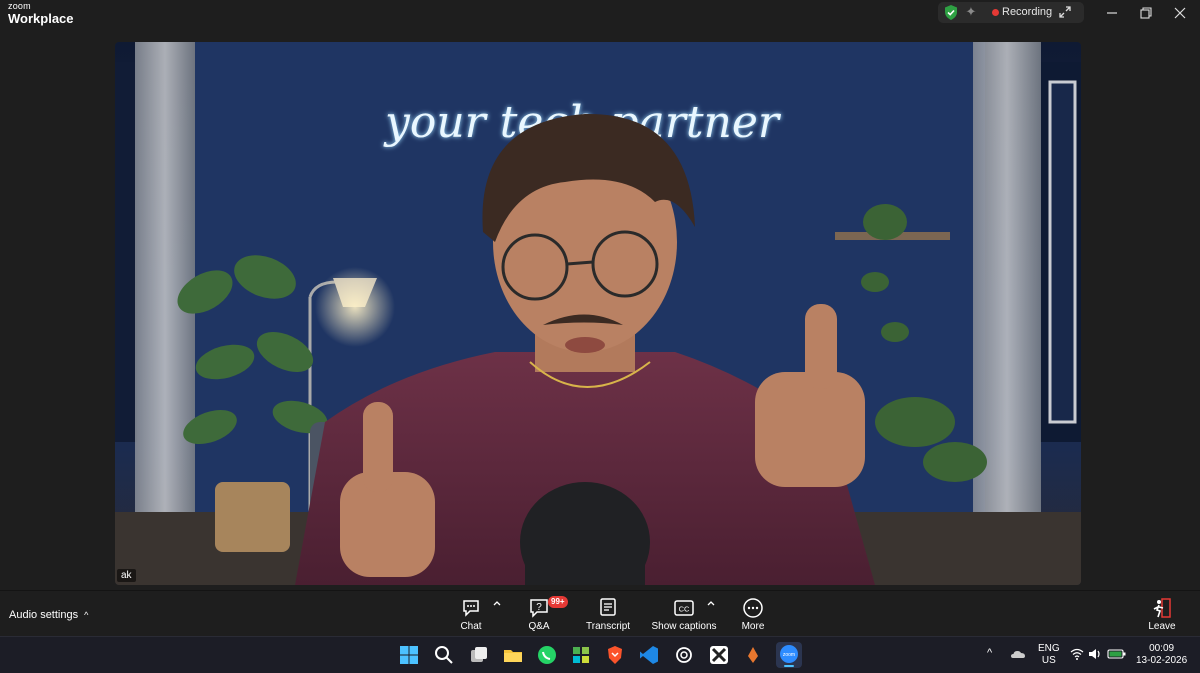  What do you see at coordinates (615, 655) in the screenshot?
I see `brave-icon` at bounding box center [615, 655].